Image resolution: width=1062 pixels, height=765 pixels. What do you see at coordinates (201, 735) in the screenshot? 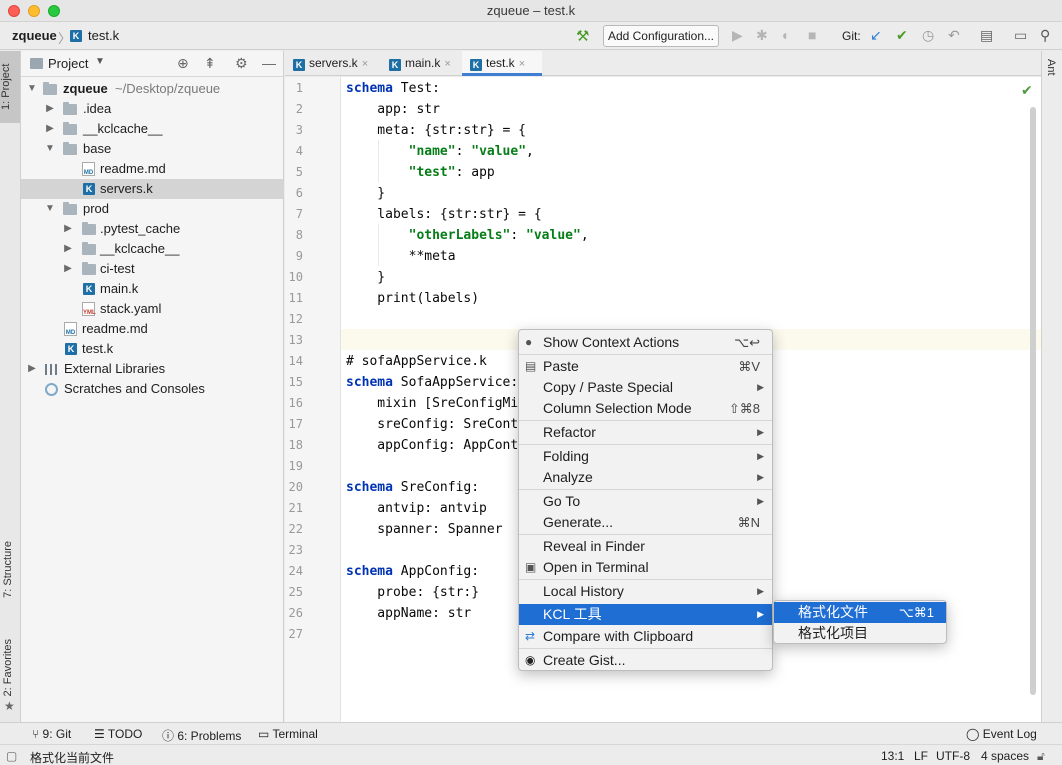
I see `problems-tool-button: ⓘ 6: Problems` at bounding box center [201, 735].